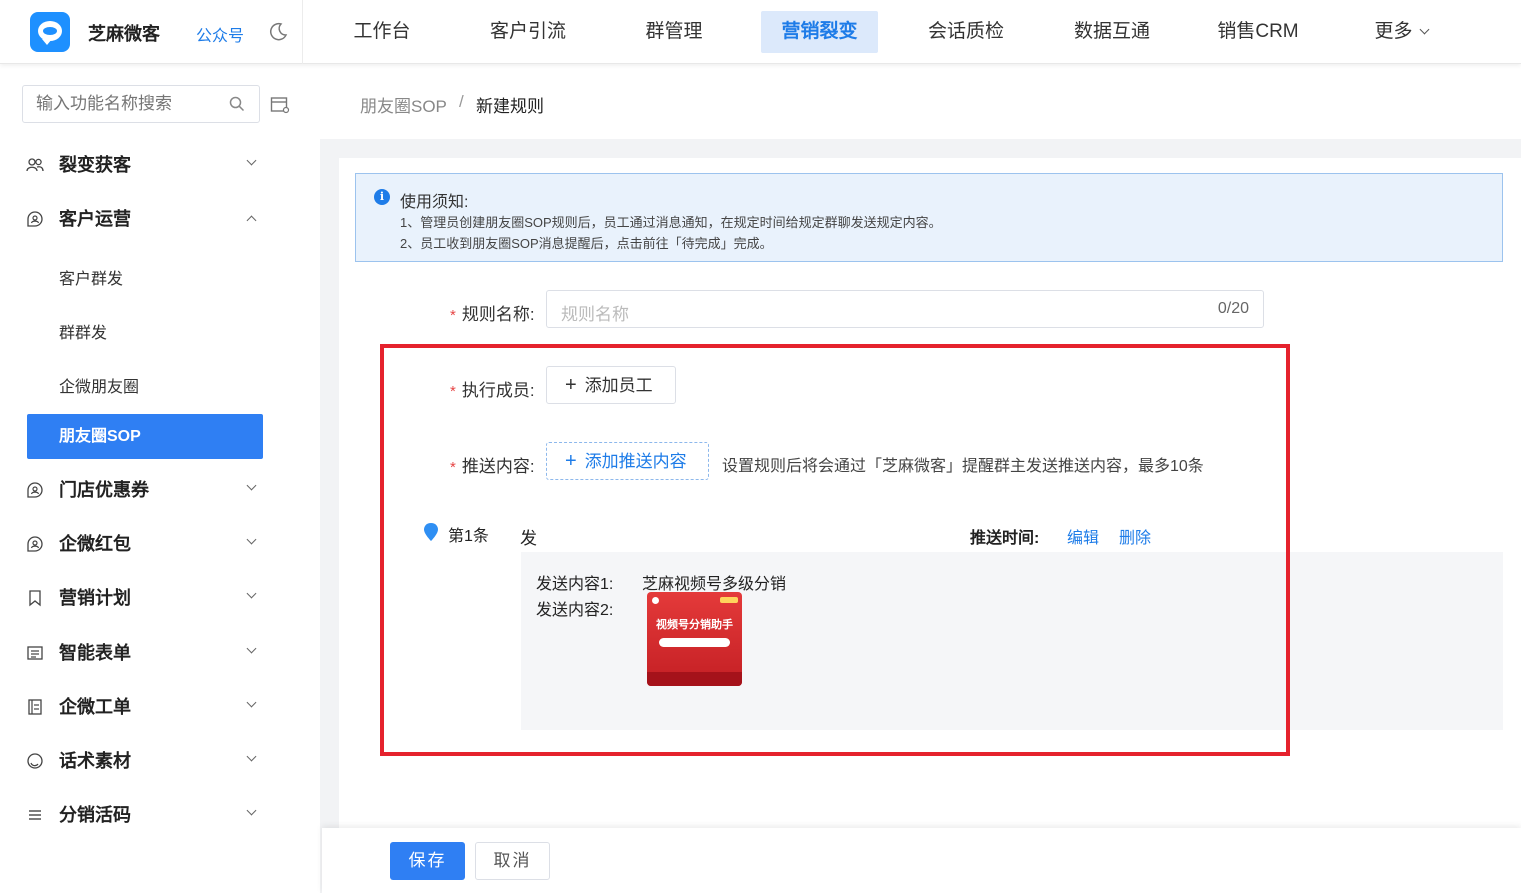 The height and width of the screenshot is (893, 1521). Describe the element at coordinates (145, 165) in the screenshot. I see `sidebar-item-fission: 裂变获客` at that location.